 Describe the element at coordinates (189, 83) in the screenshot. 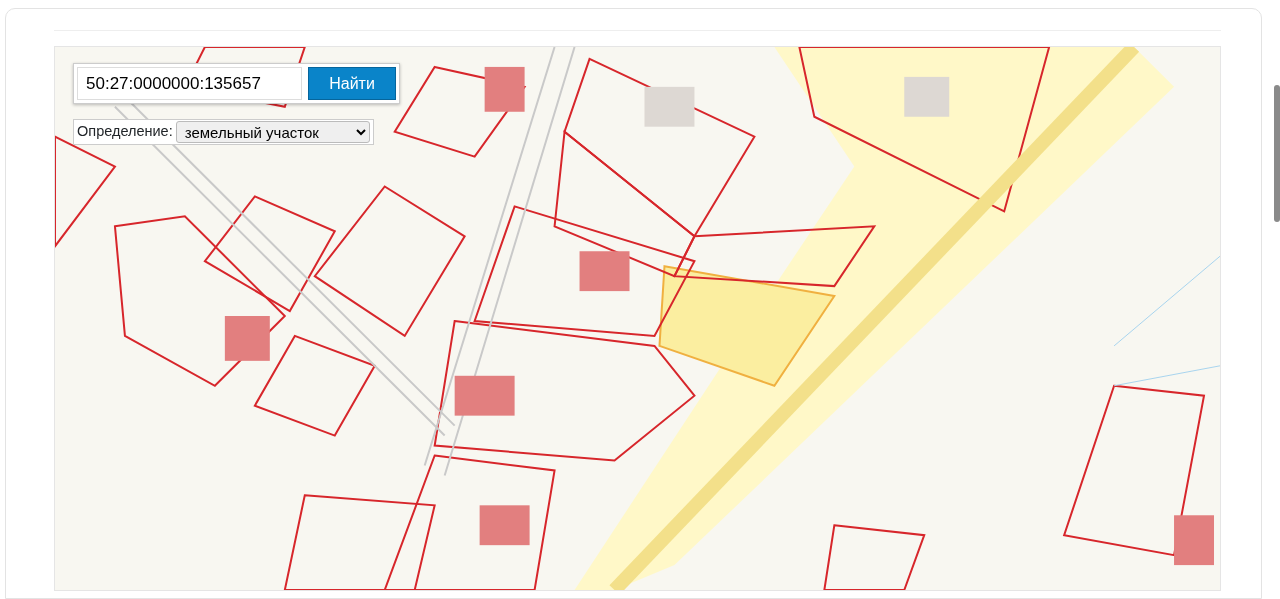

I see `cadastral-number-field: 50:27:0000000:135657` at that location.